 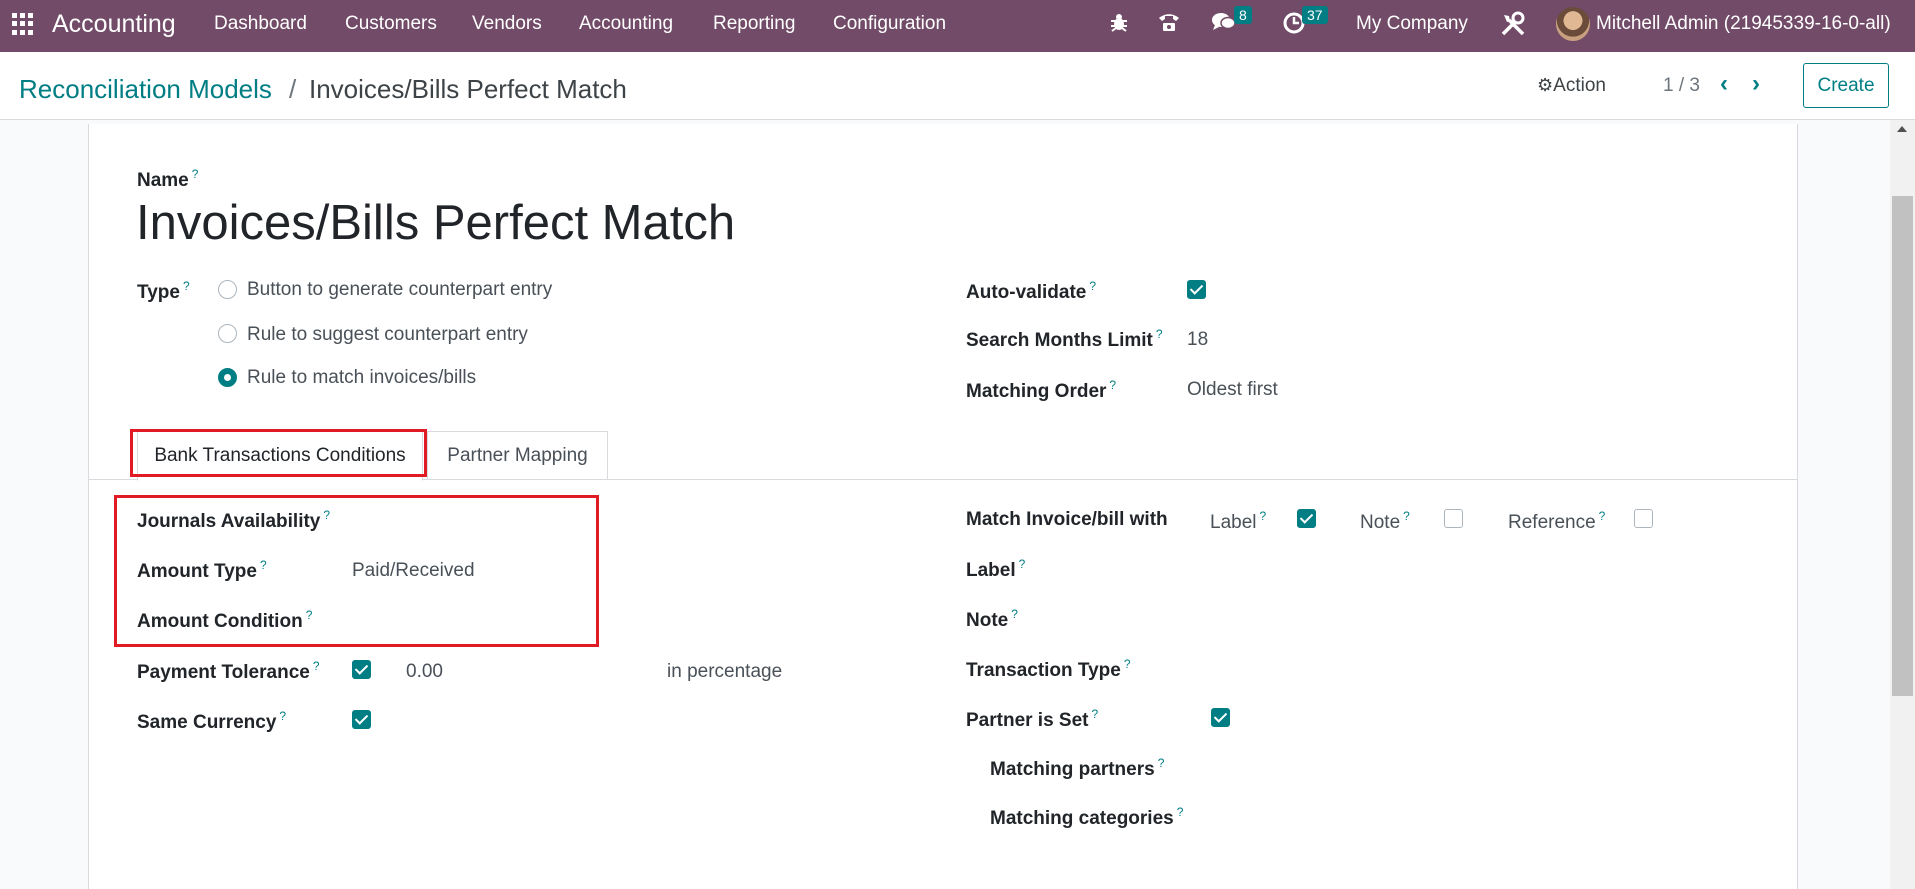 I want to click on matching-order-field: Oldest first, so click(x=1232, y=390).